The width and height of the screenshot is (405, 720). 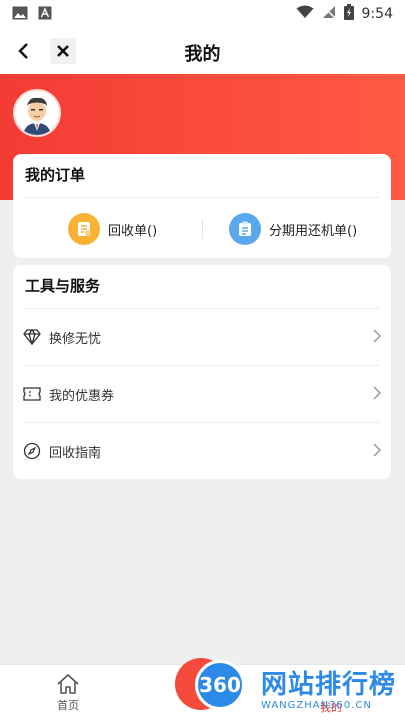 I want to click on page-title: 我的, so click(x=202, y=54).